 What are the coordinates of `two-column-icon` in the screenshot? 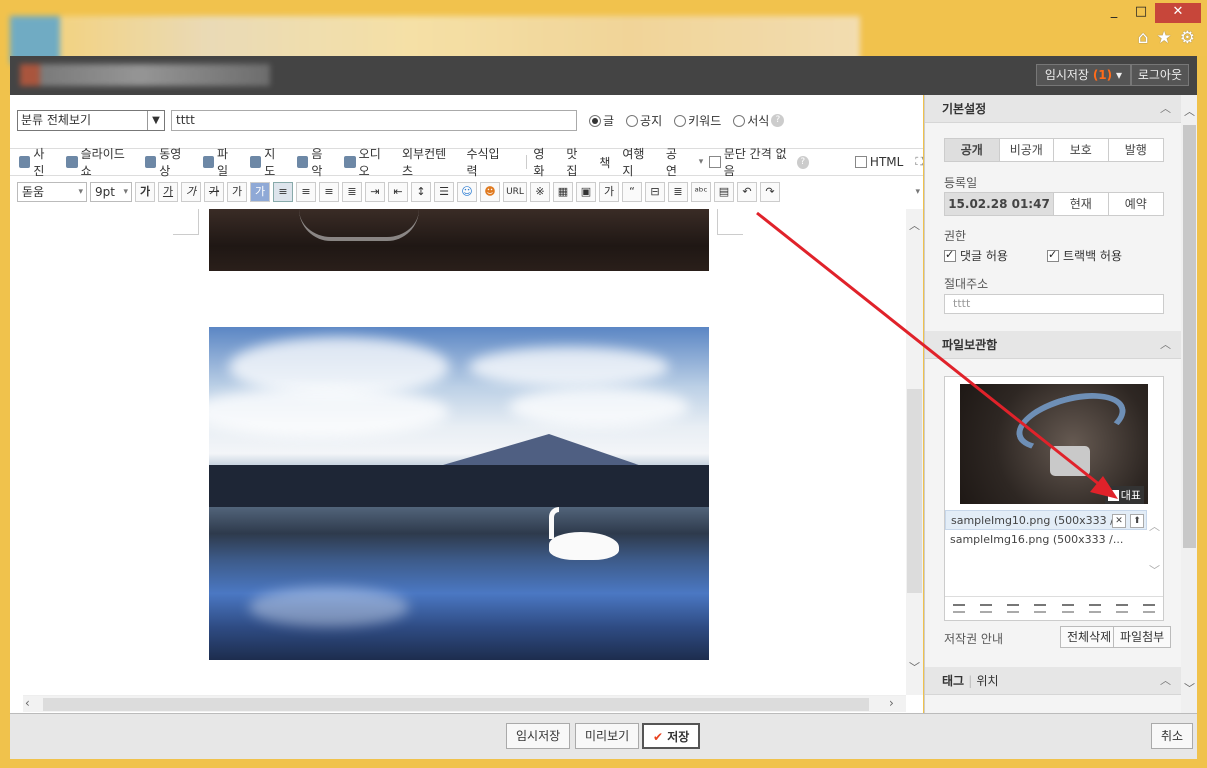 It's located at (1067, 608).